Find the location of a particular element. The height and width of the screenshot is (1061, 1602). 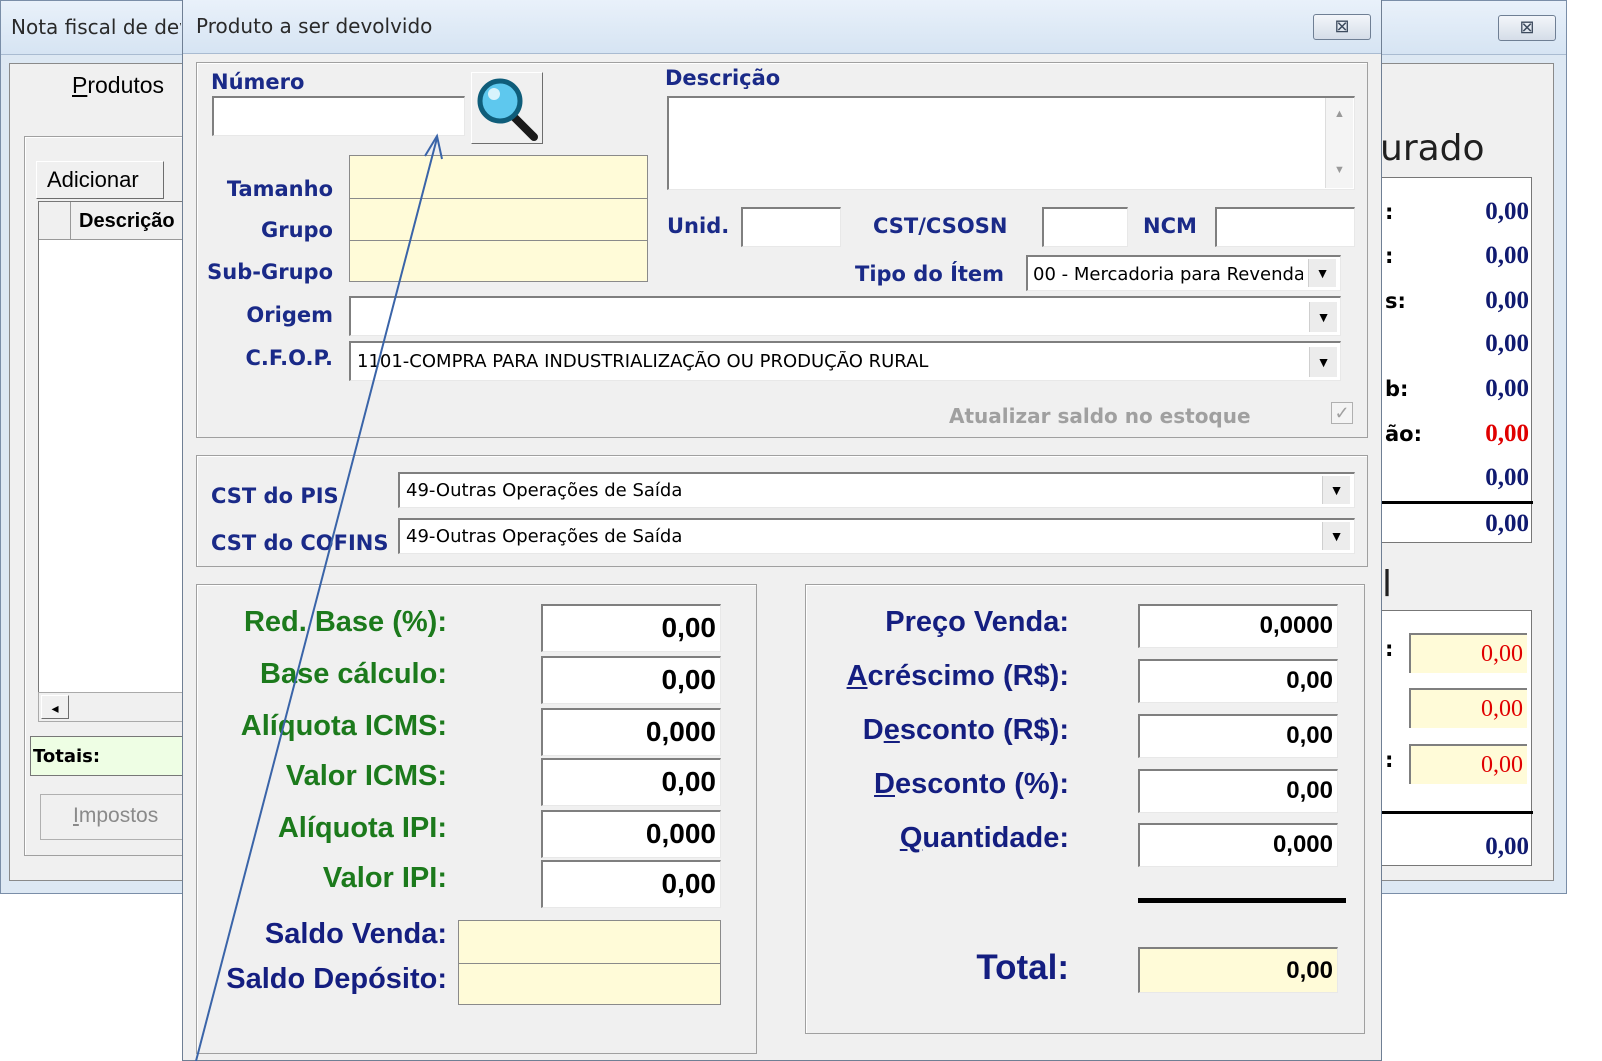

tipo-item-value: 00 - Mercadoria para Revenda is located at coordinates (1168, 274).